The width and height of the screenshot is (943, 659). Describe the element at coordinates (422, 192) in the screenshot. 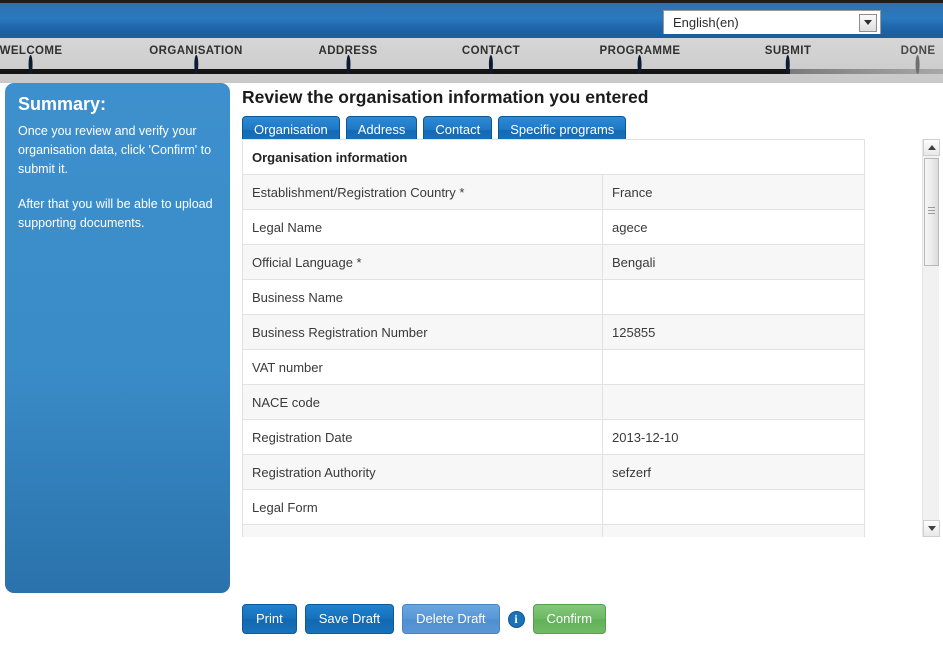

I see `field-label: Establishment/Registration Country *` at that location.